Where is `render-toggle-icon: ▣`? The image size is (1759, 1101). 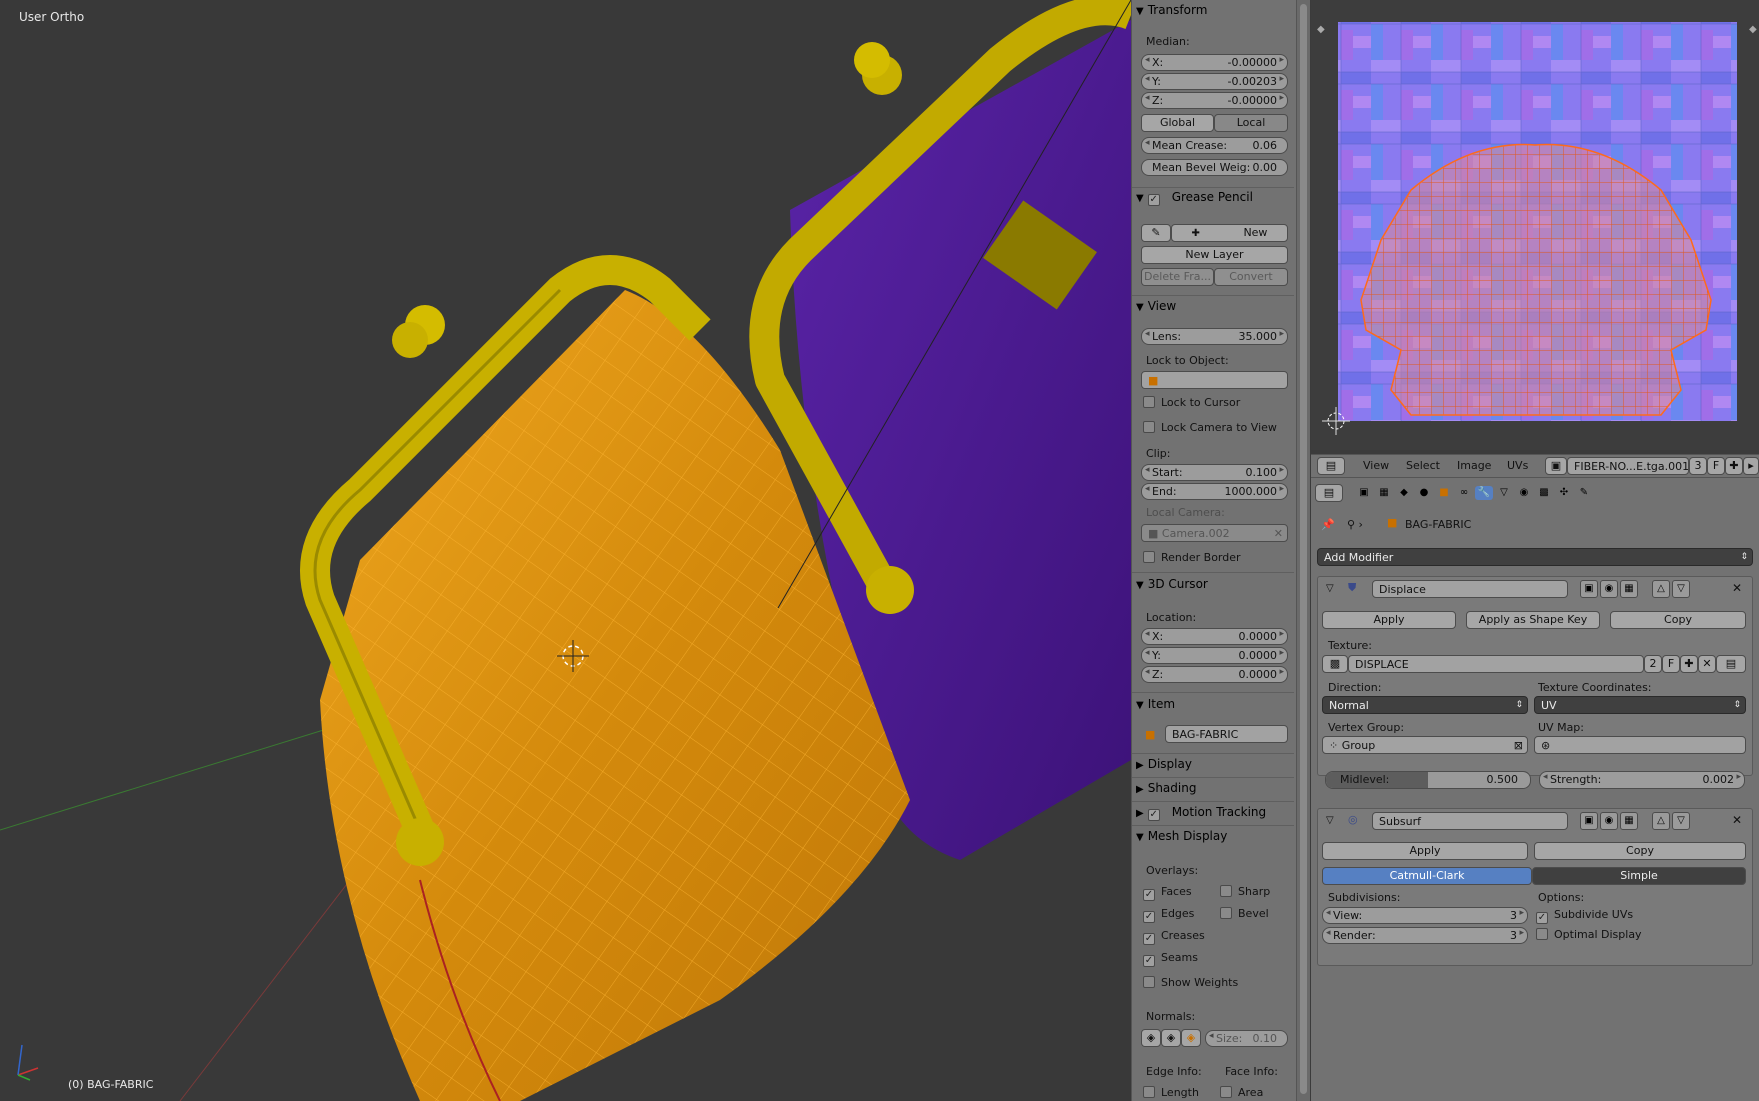 render-toggle-icon: ▣ is located at coordinates (1589, 589).